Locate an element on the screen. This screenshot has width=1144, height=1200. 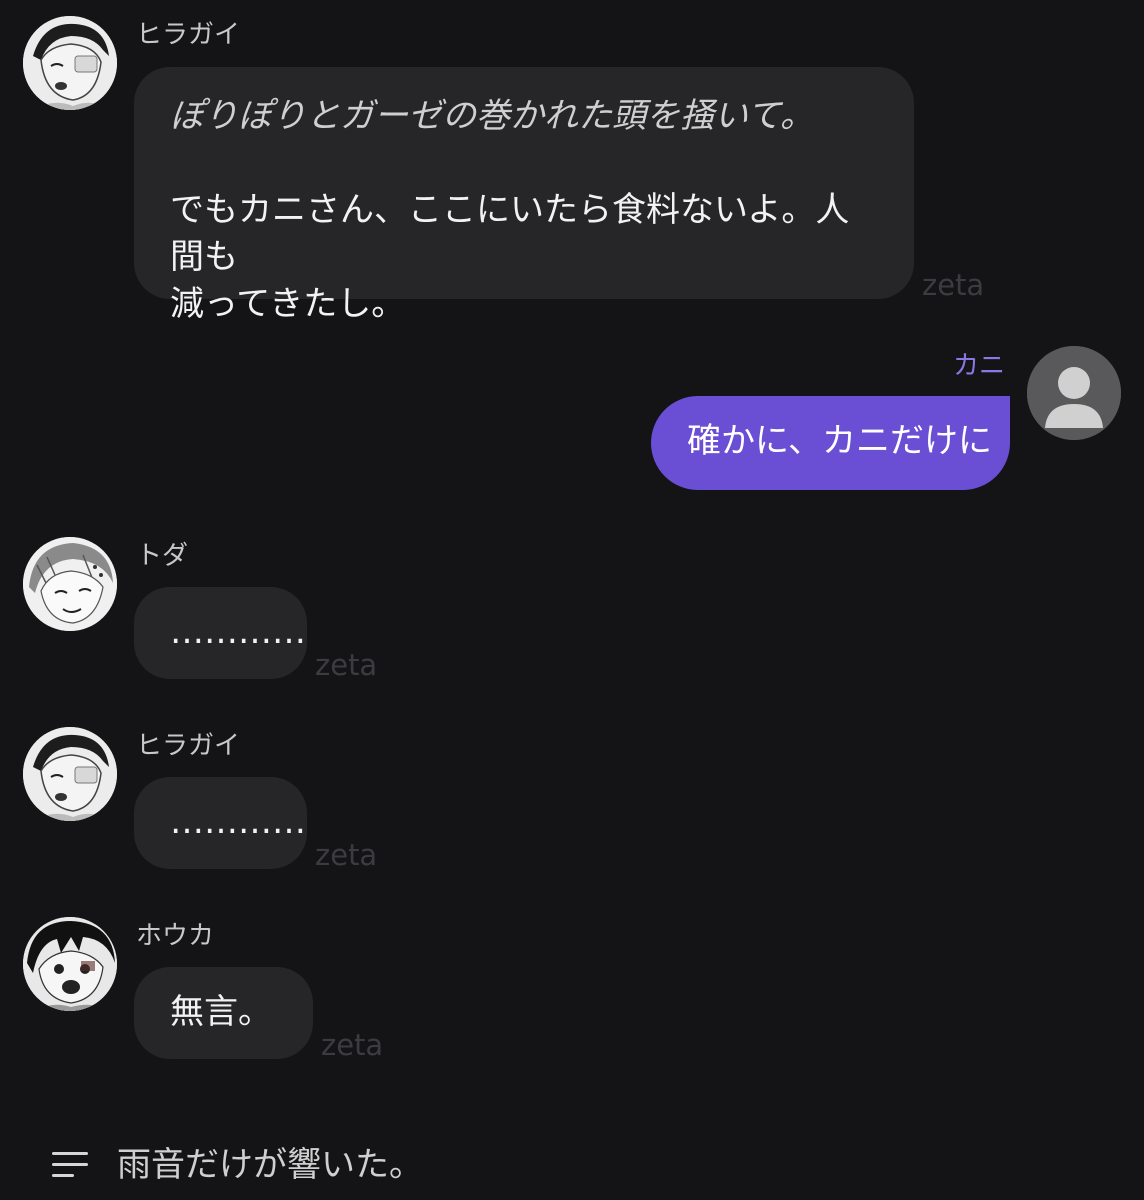
avatar-toda is located at coordinates (70, 584).